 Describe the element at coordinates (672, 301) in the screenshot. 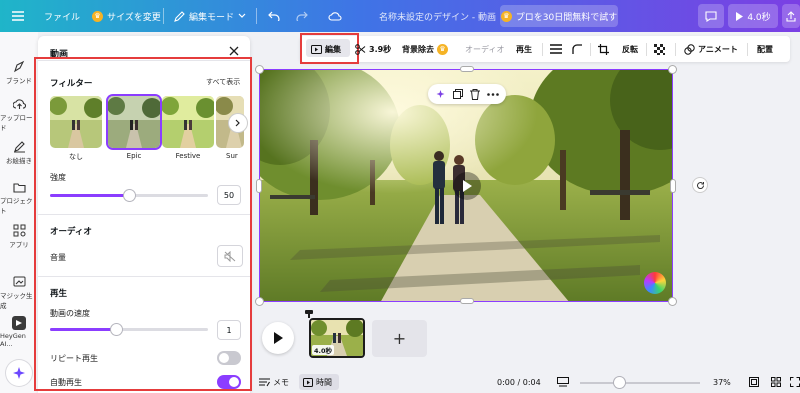

I see `resize-handle-br` at that location.